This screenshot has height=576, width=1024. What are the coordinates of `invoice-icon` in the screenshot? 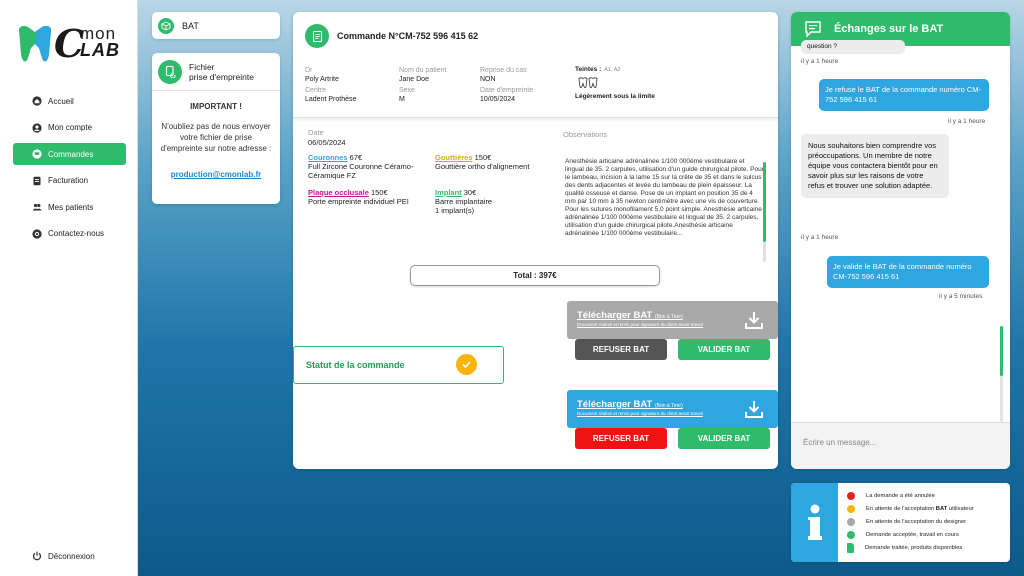 It's located at (37, 181).